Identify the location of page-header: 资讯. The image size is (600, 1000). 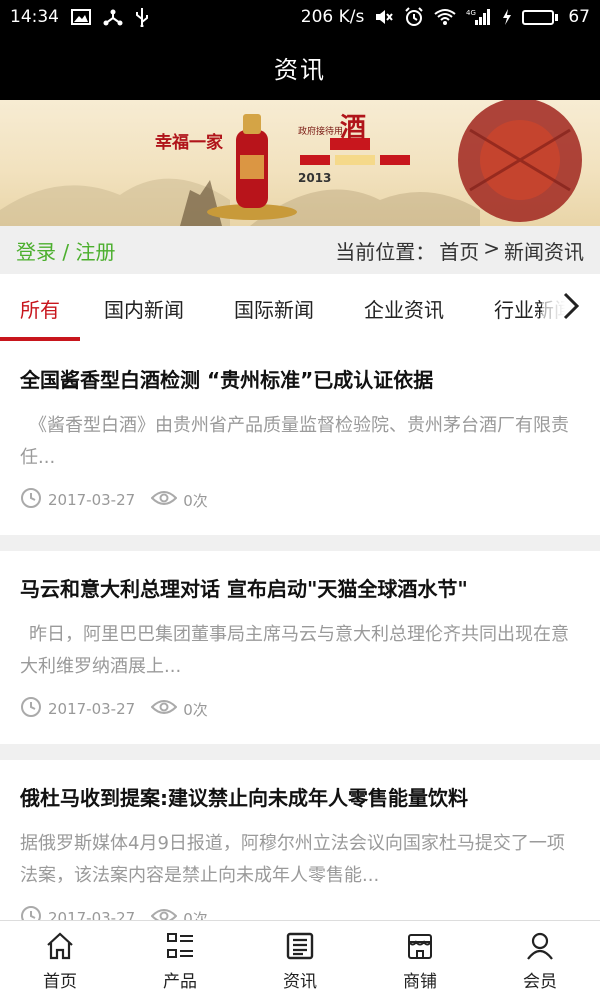
(300, 67).